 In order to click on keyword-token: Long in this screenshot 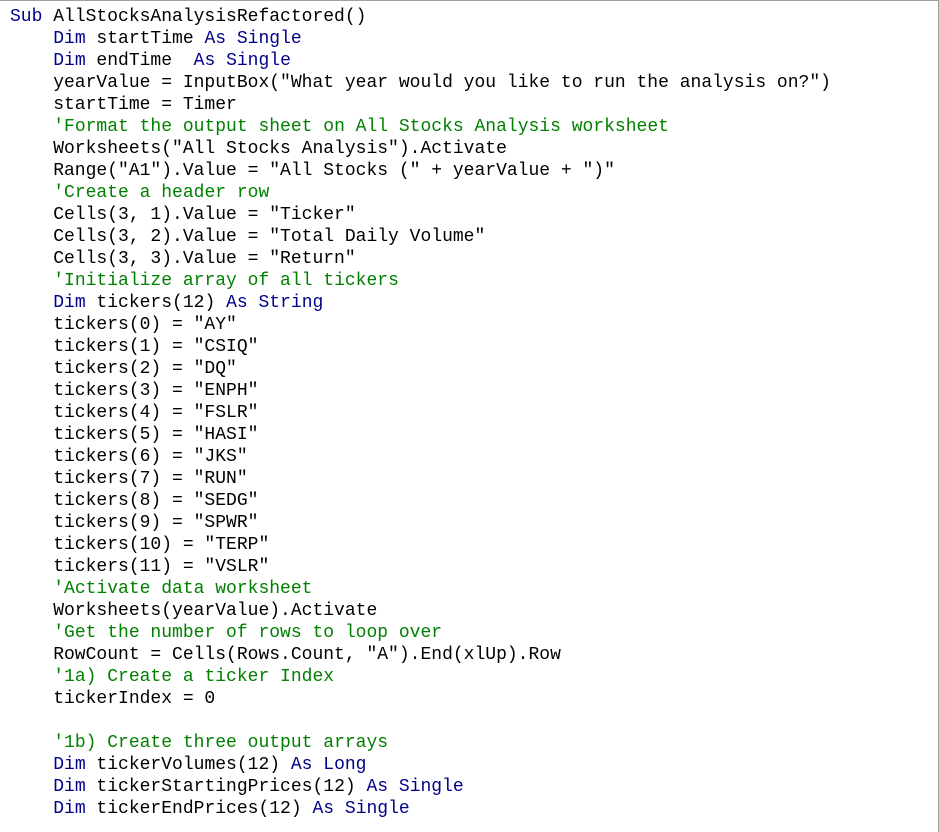, I will do `click(345, 765)`.